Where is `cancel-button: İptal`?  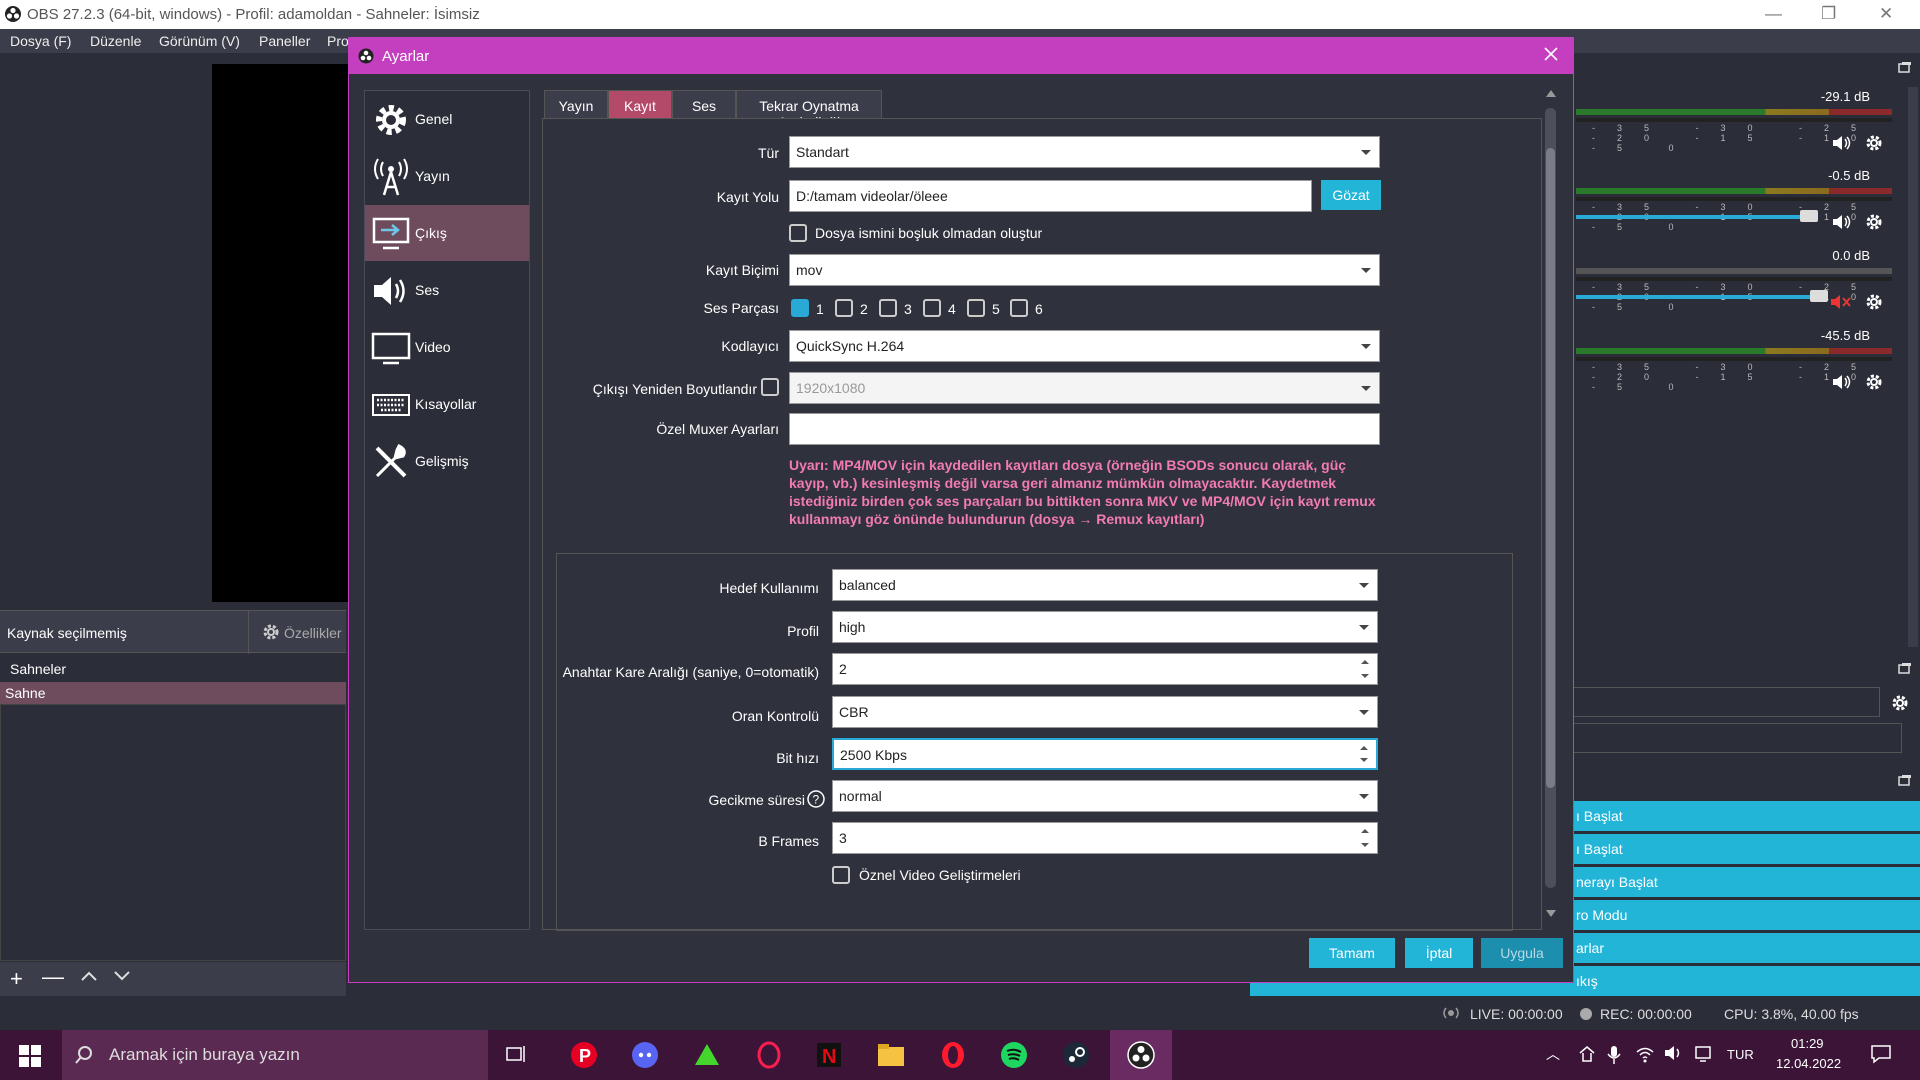
cancel-button: İptal is located at coordinates (1439, 953).